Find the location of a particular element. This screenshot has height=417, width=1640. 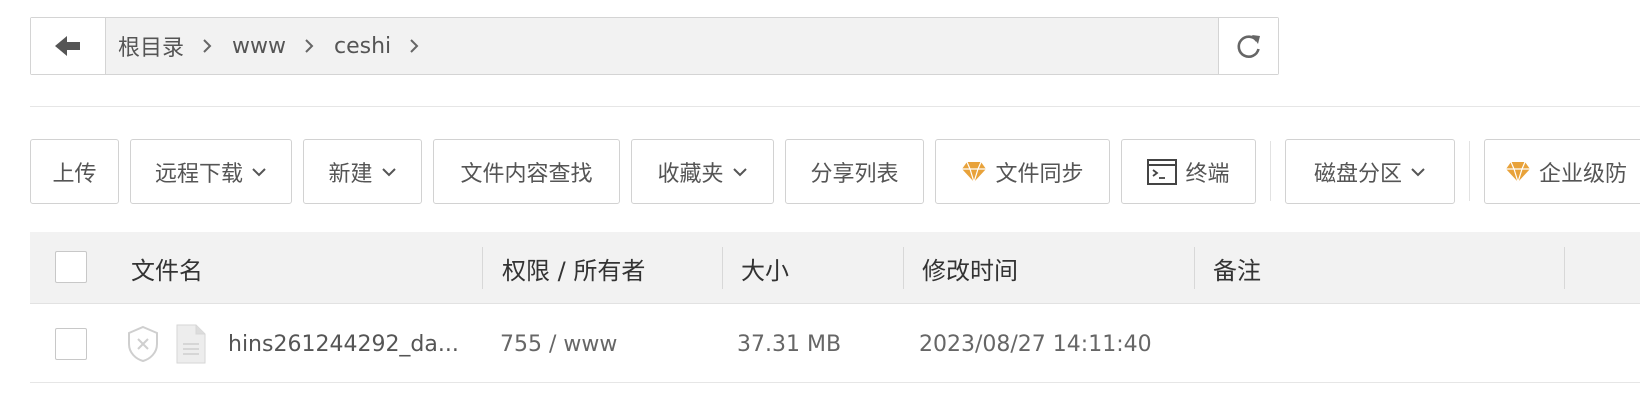

disk-partition-label: 磁盘分区 is located at coordinates (1357, 174).